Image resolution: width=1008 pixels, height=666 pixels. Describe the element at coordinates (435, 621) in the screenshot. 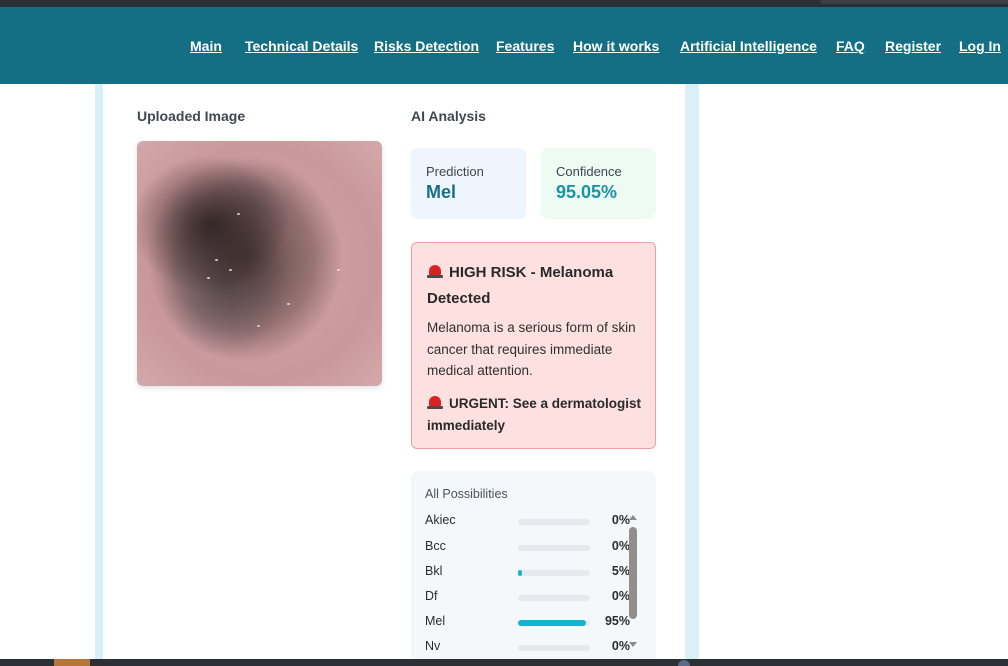

I see `possibility-name: Mel` at that location.